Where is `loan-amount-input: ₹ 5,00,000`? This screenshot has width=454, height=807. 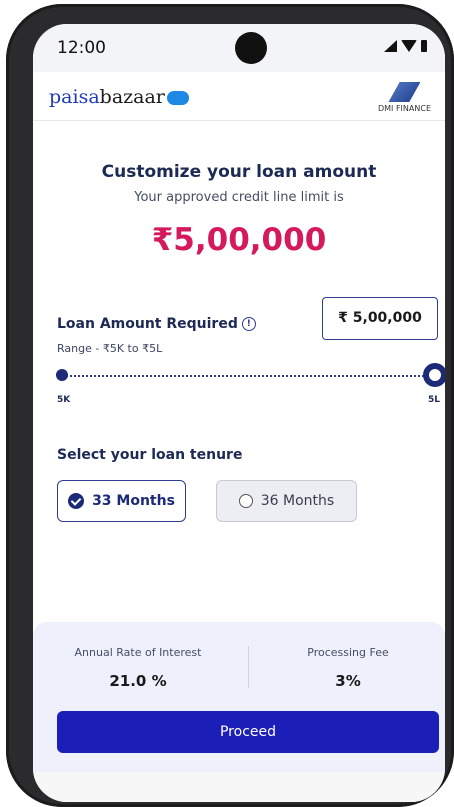
loan-amount-input: ₹ 5,00,000 is located at coordinates (380, 318).